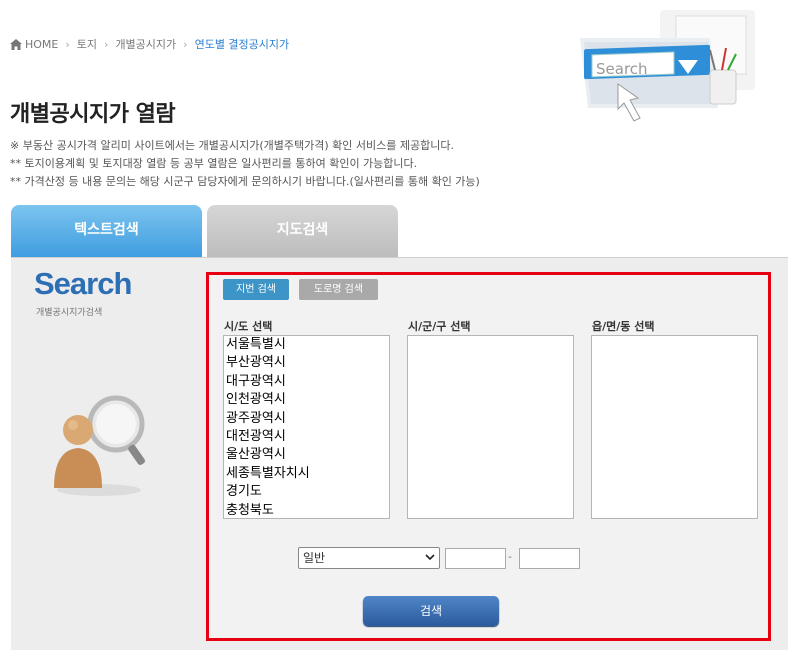  I want to click on sido-label: 시/도 선택, so click(248, 326).